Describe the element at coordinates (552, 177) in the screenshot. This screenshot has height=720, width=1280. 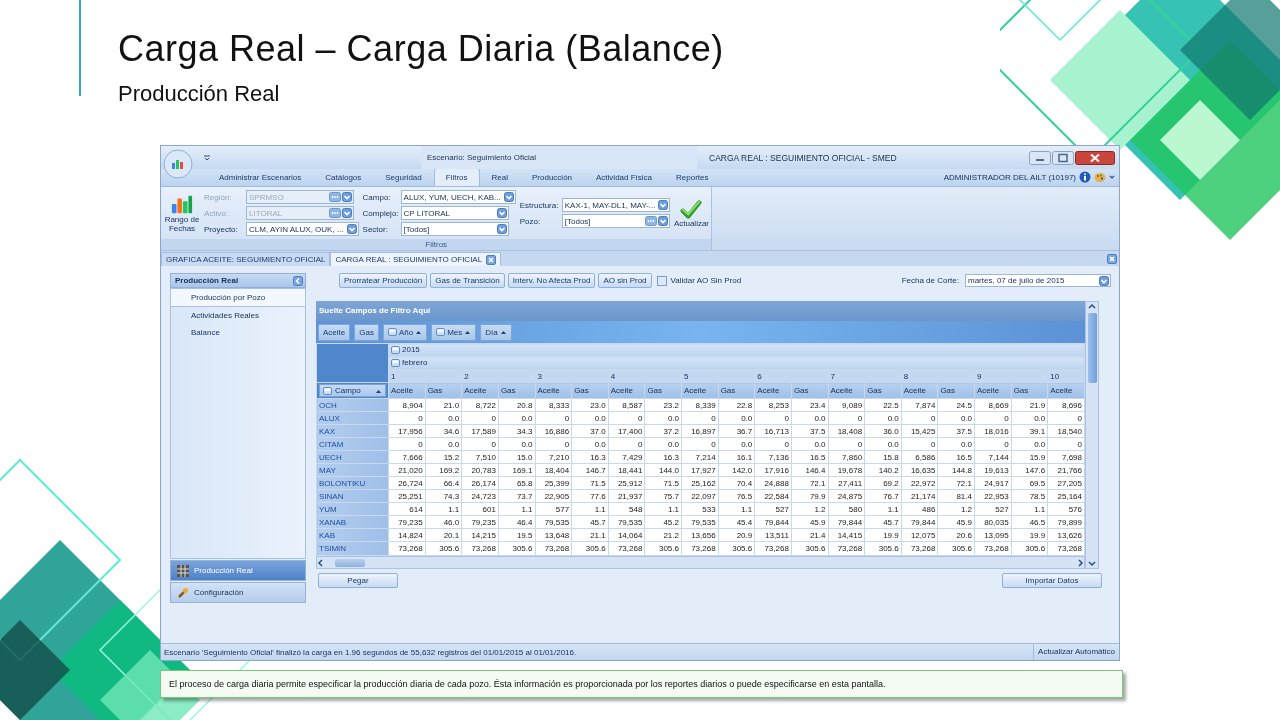
I see `ribbon-tab: Producción` at that location.